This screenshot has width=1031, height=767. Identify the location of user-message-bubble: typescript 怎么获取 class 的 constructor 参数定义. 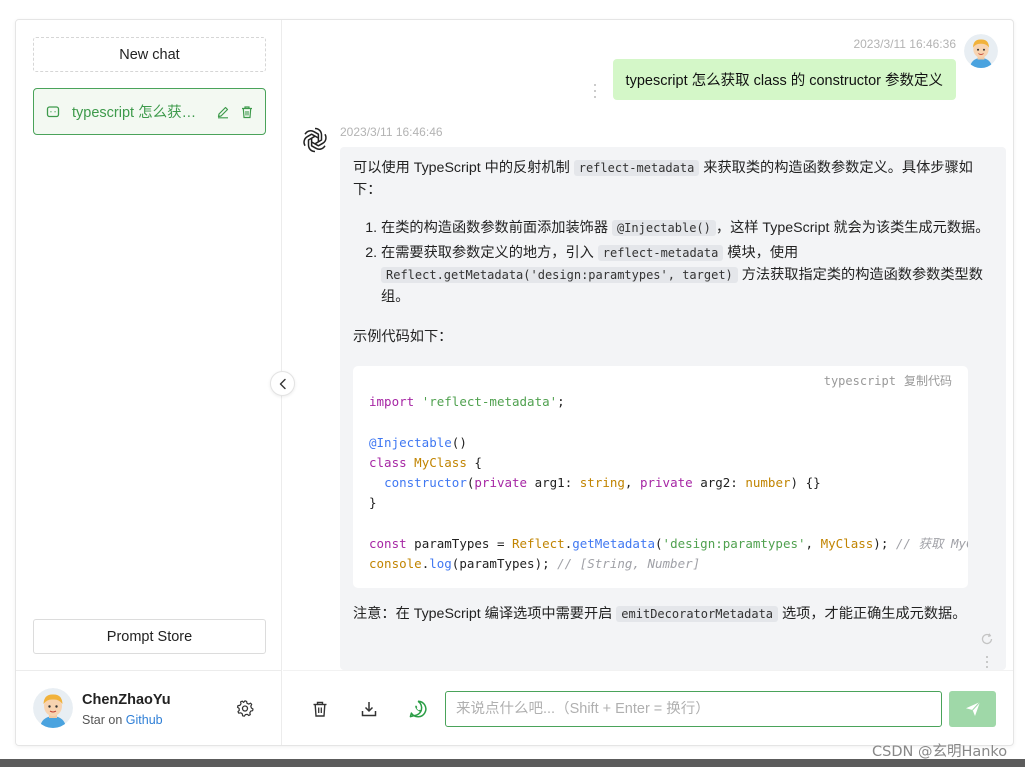
(784, 79).